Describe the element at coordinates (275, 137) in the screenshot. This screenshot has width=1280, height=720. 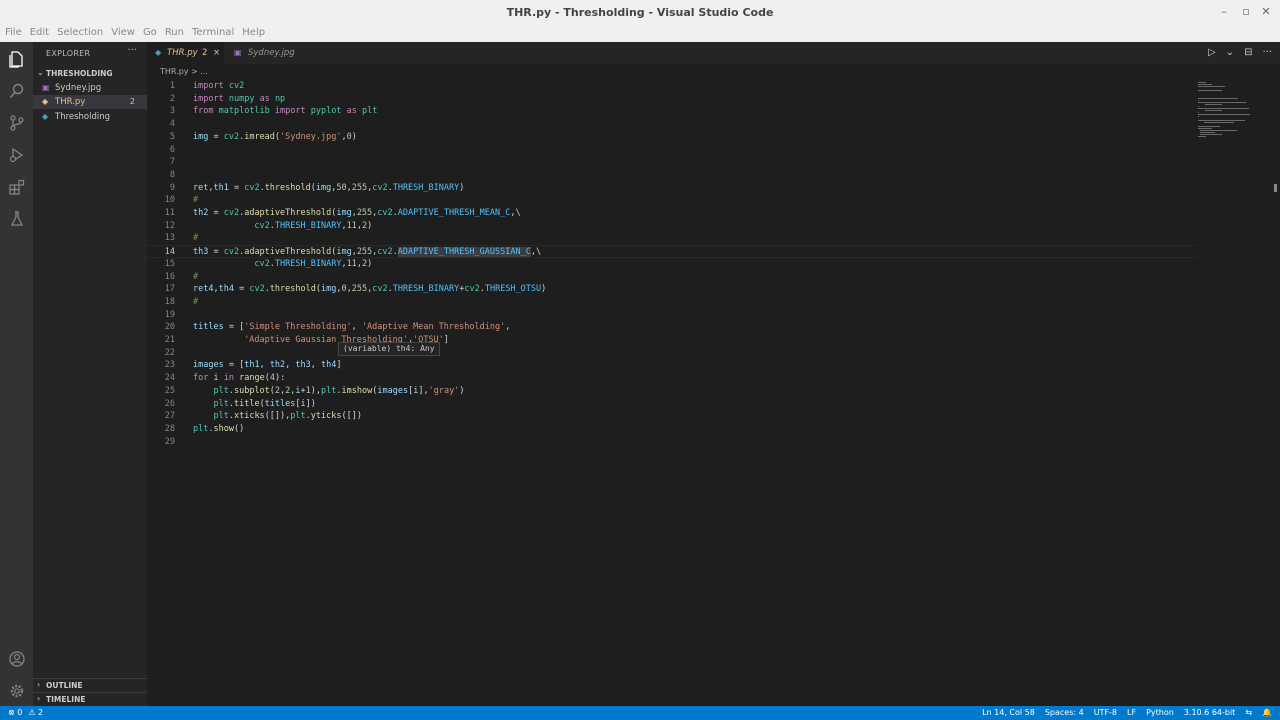
I see `code-text: img = cv2.imread('Sydney.jpg',0)` at that location.